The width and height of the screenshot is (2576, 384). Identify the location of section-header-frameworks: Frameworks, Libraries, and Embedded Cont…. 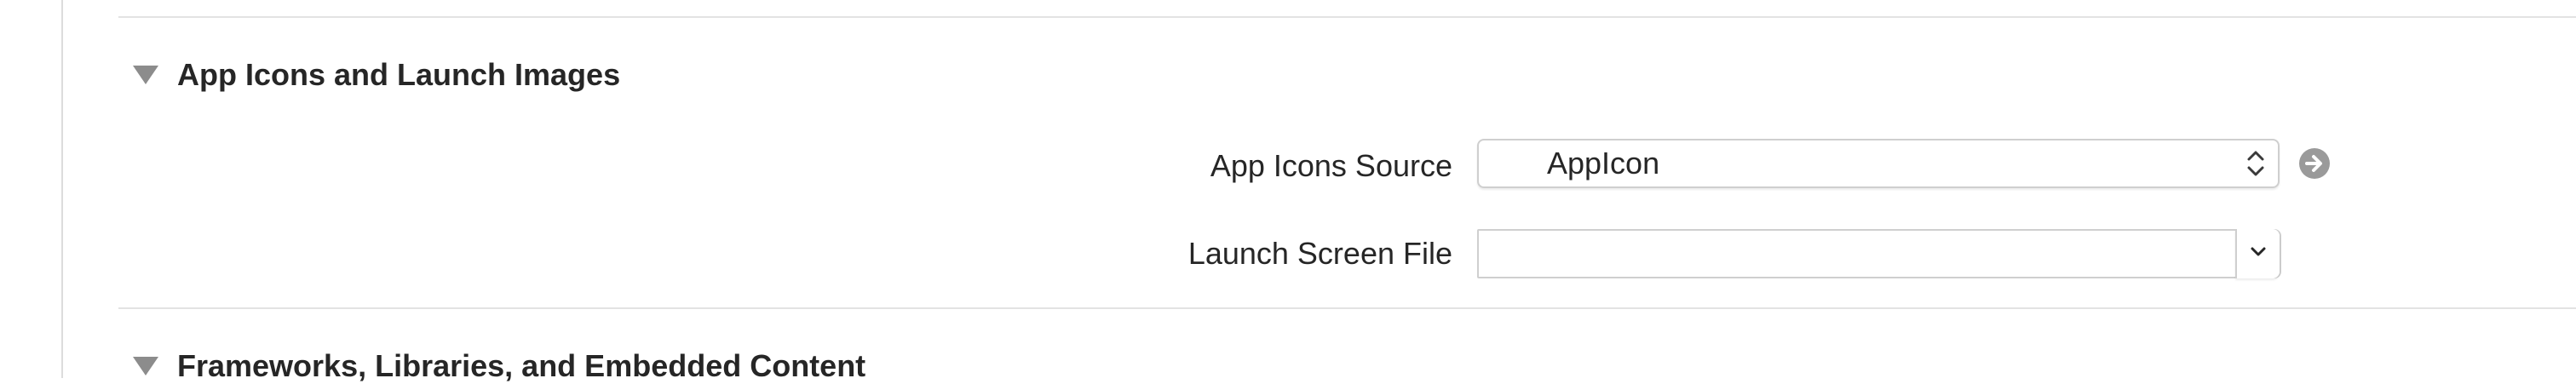
(500, 365).